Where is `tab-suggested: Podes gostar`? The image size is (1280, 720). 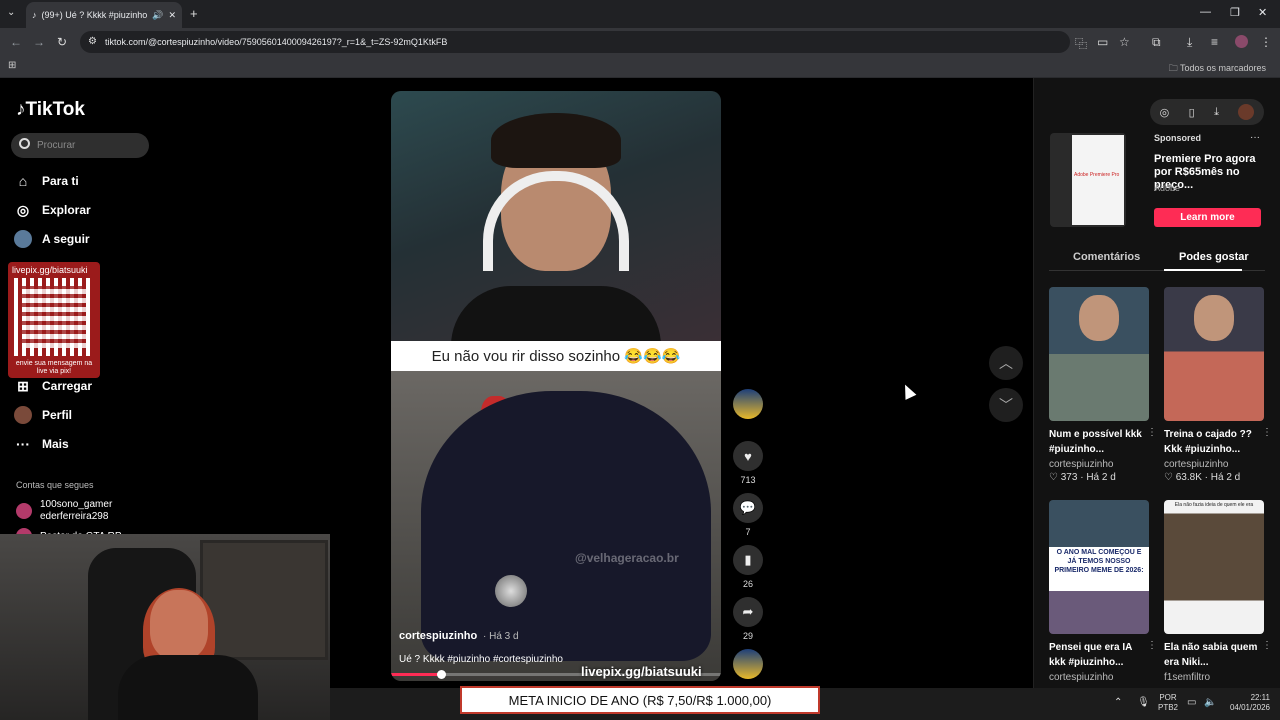 tab-suggested: Podes gostar is located at coordinates (1214, 257).